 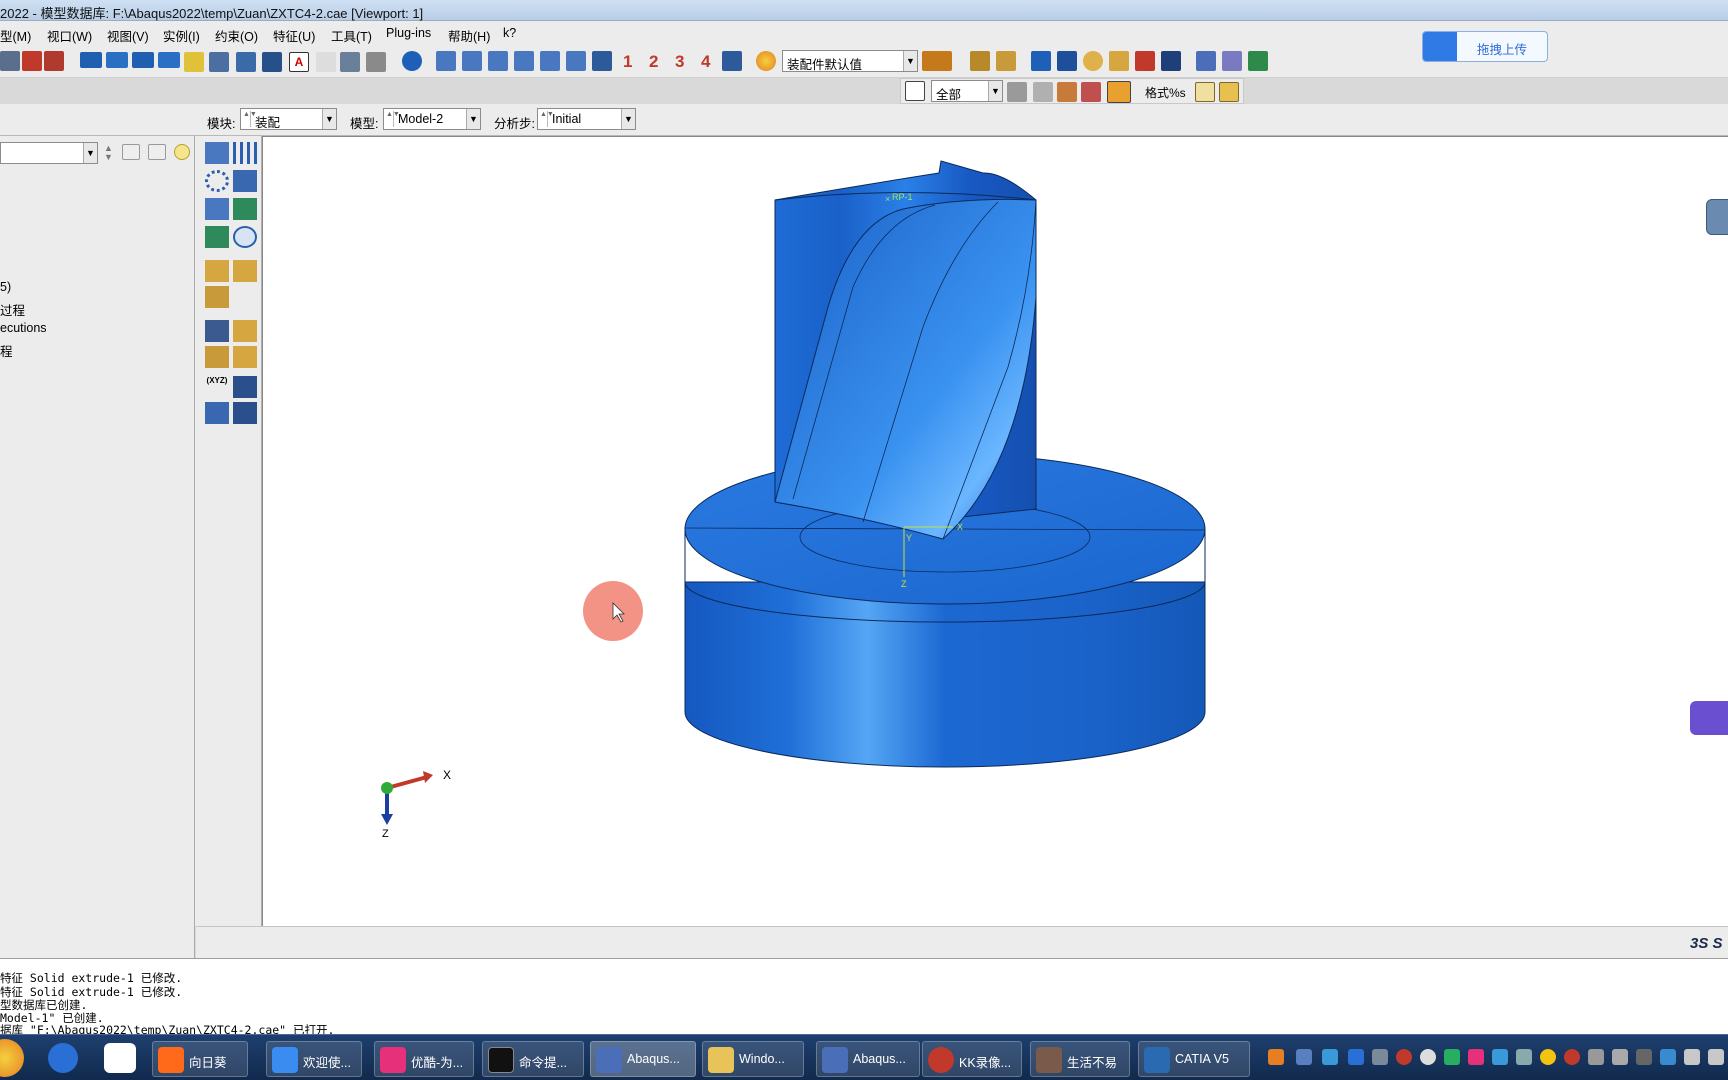 What do you see at coordinates (653, 62) in the screenshot?
I see `view-2-button: 2` at bounding box center [653, 62].